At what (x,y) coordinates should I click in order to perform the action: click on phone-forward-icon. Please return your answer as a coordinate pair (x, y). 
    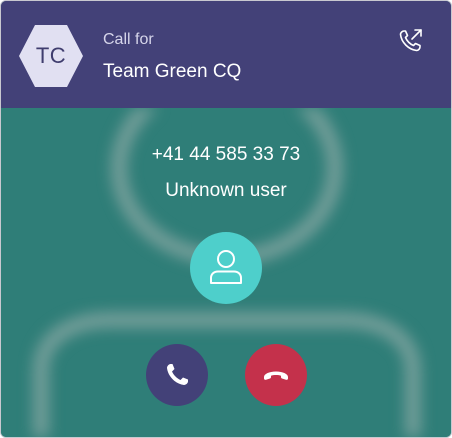
    Looking at the image, I should click on (410, 40).